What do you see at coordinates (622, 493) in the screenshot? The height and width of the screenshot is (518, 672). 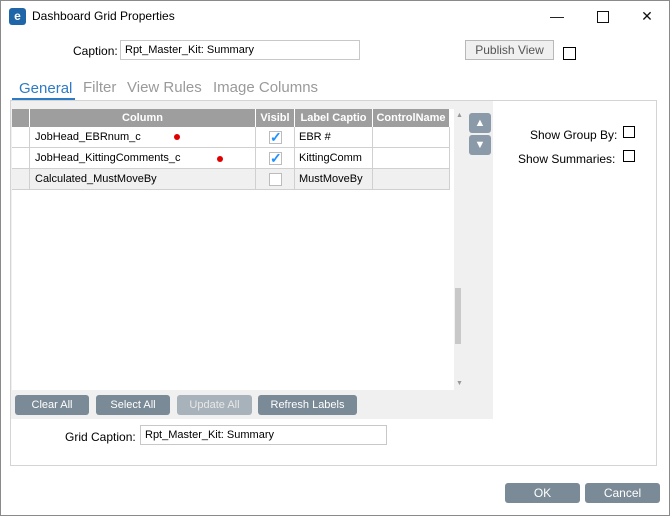 I see `cancel-button: Cancel` at bounding box center [622, 493].